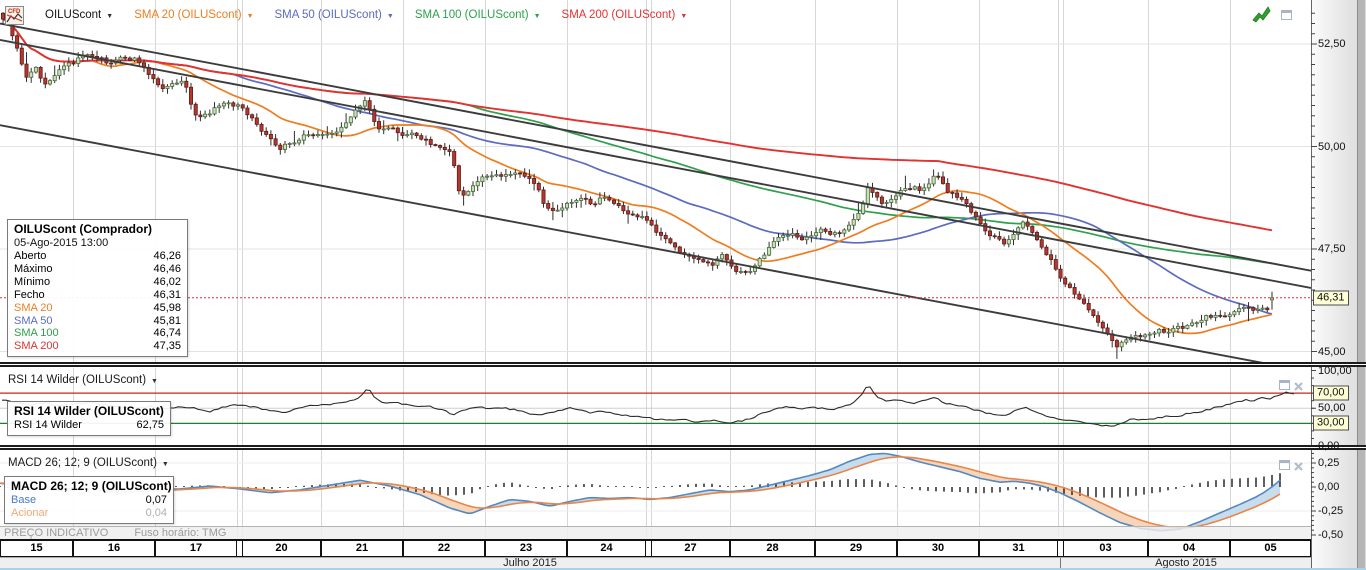  I want to click on panel-divider-rsi-macd, so click(683, 447).